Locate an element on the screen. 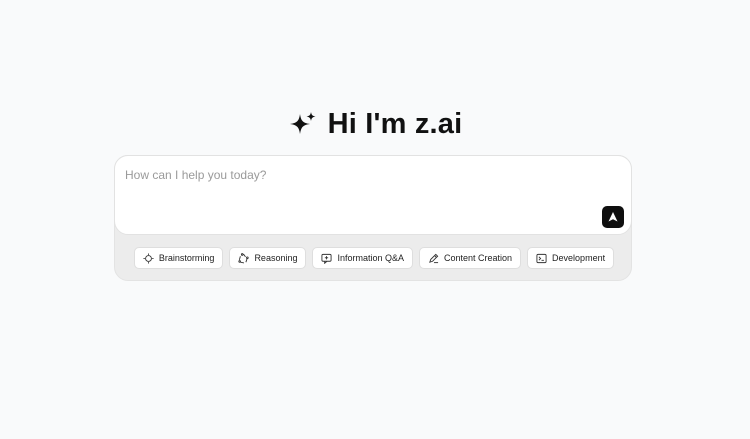  chip-content-creation: Content Creation is located at coordinates (470, 258).